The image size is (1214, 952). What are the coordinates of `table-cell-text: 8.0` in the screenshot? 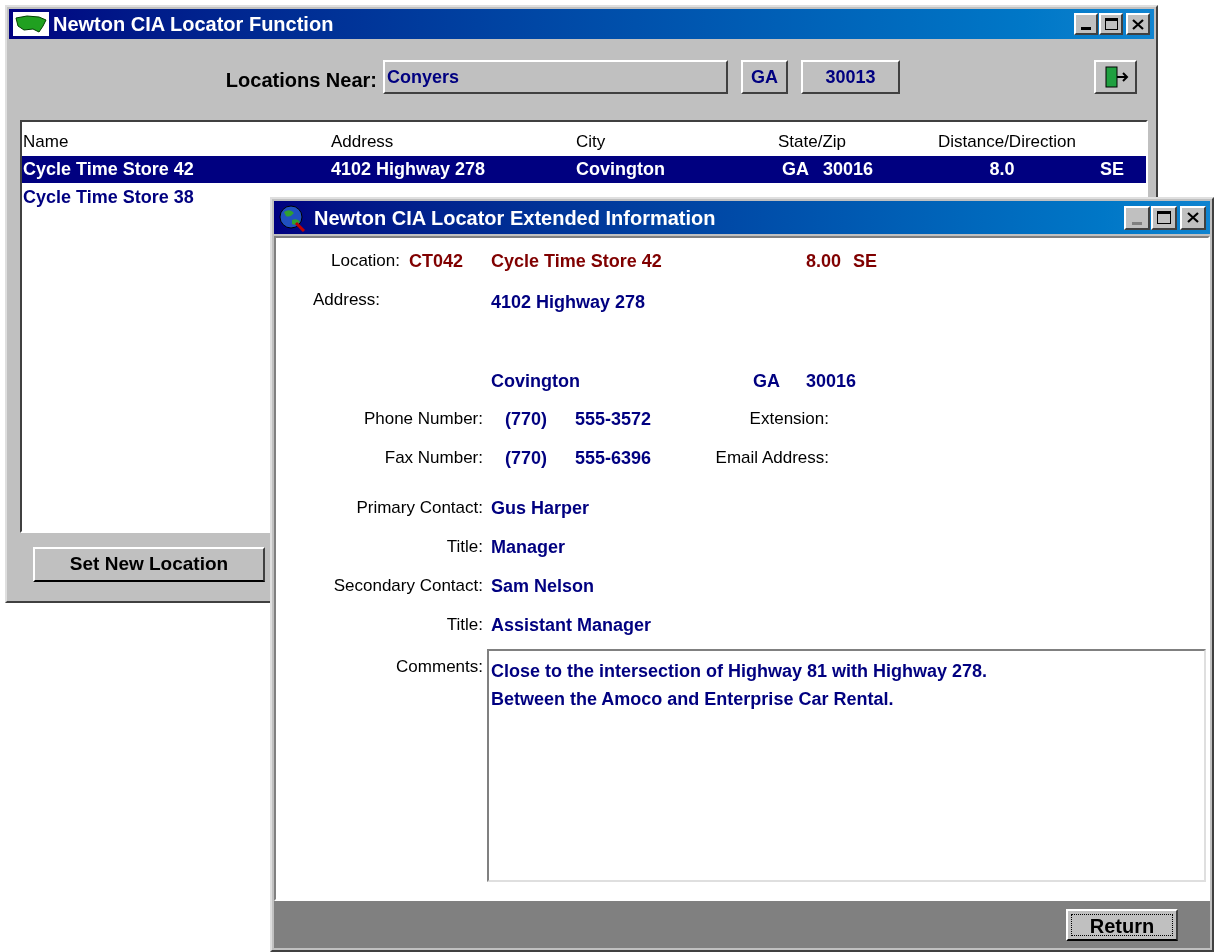 It's located at (1002, 169).